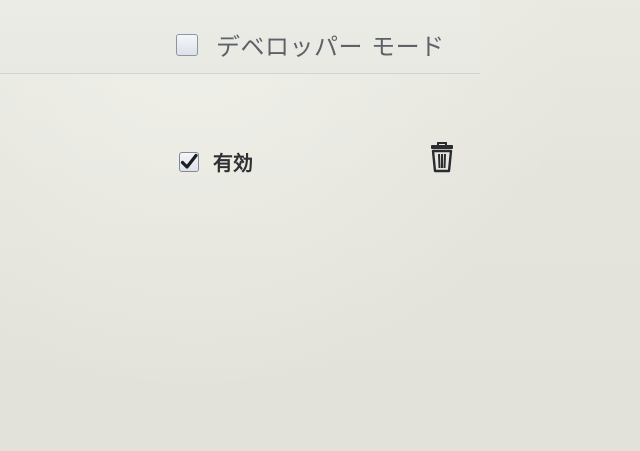  Describe the element at coordinates (442, 157) in the screenshot. I see `trash-icon` at that location.